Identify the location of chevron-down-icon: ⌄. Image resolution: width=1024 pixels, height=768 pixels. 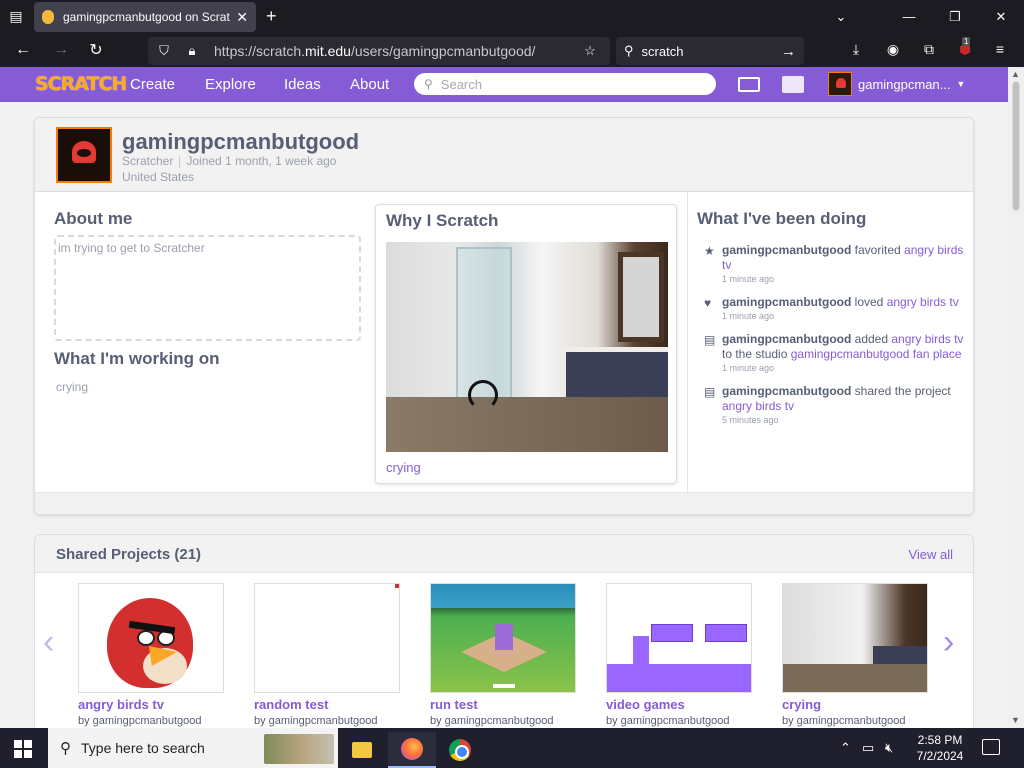
(841, 16).